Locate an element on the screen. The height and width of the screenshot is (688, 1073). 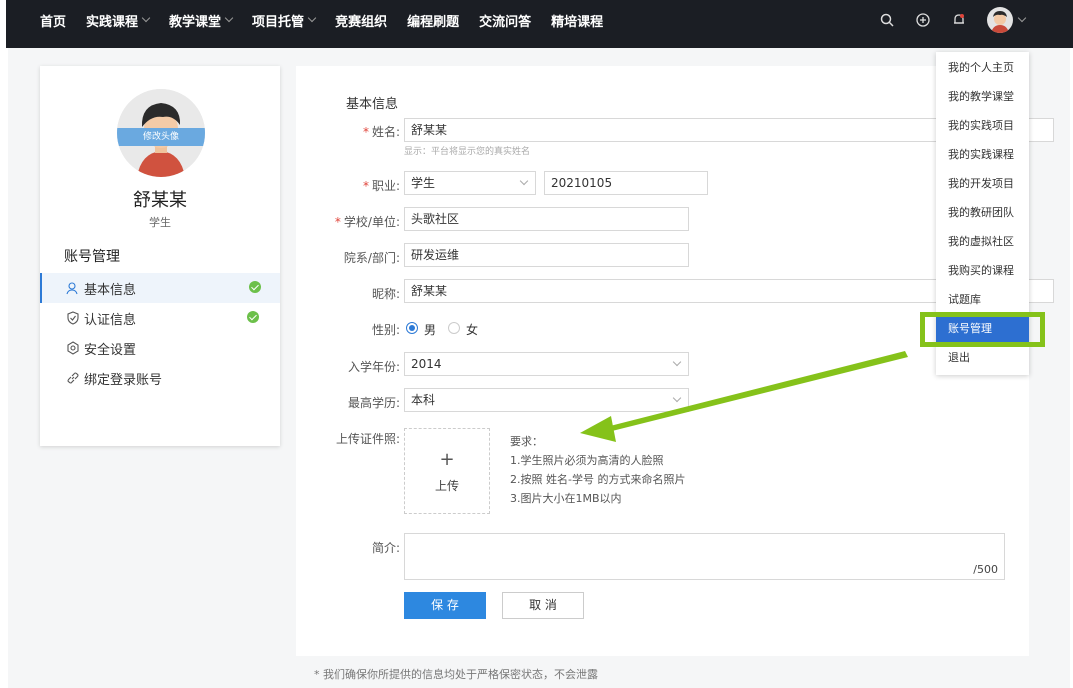
dropdown-item-logout: 退出 is located at coordinates (982, 358).